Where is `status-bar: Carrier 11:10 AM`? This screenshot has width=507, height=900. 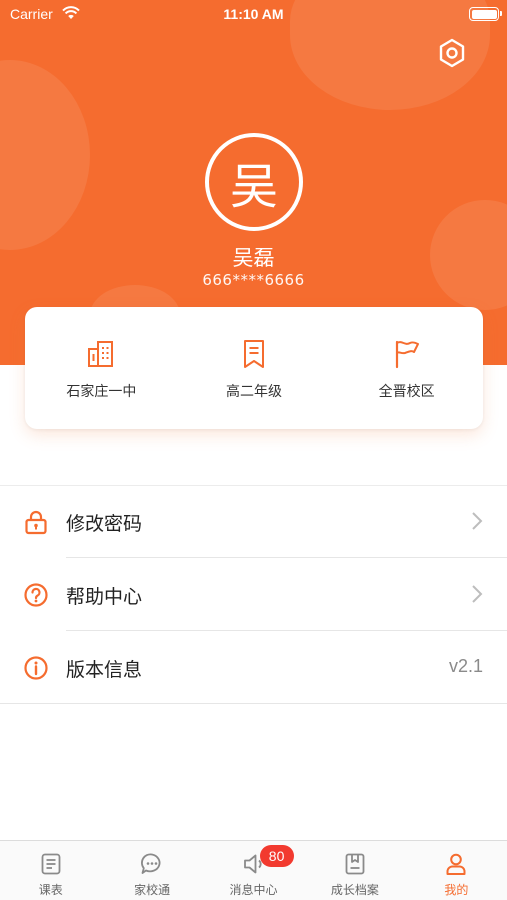
status-bar: Carrier 11:10 AM is located at coordinates (253, 14).